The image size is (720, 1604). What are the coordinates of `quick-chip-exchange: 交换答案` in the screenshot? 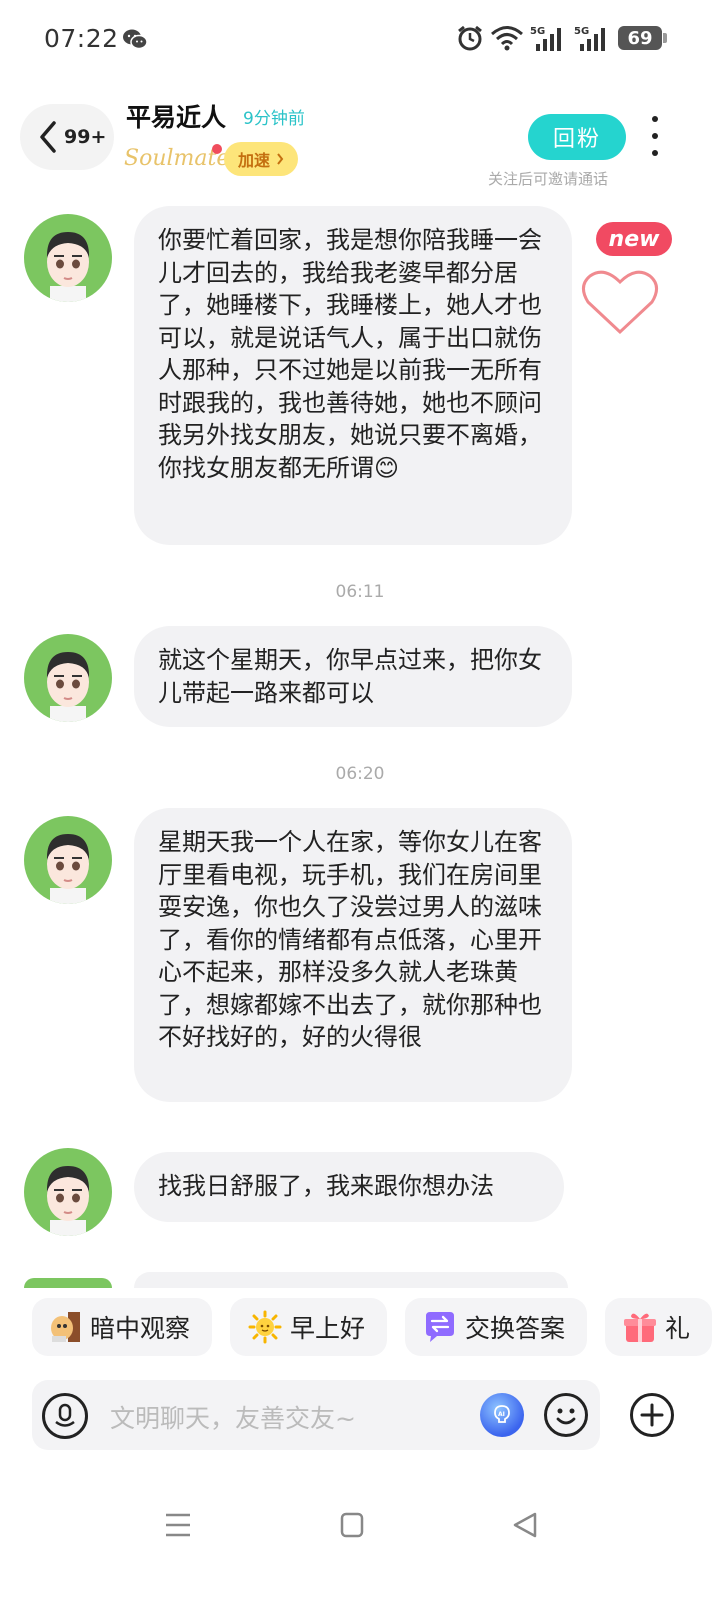 It's located at (496, 1327).